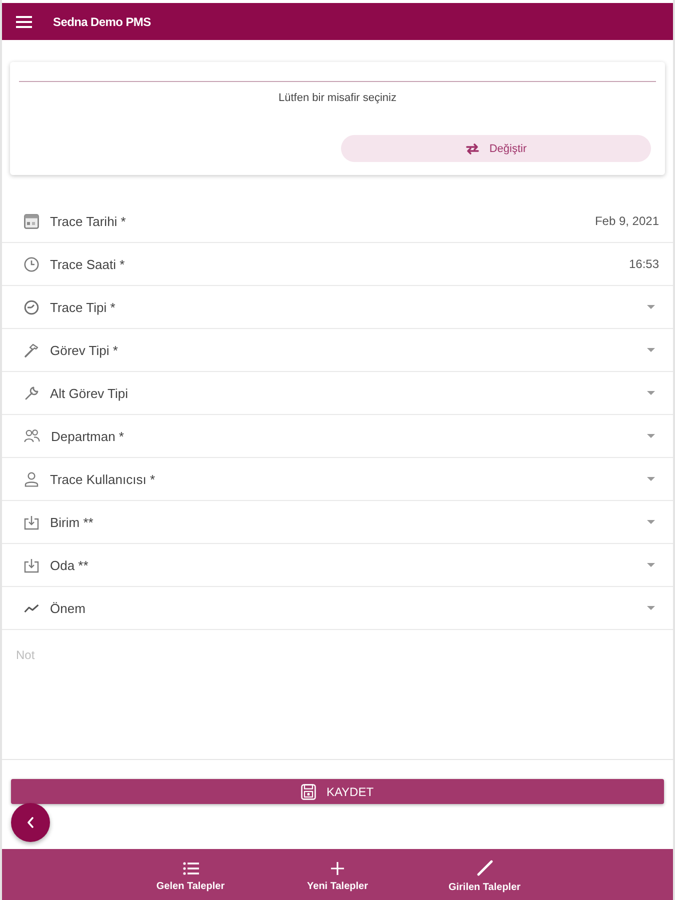  What do you see at coordinates (31, 393) in the screenshot?
I see `wrench-icon` at bounding box center [31, 393].